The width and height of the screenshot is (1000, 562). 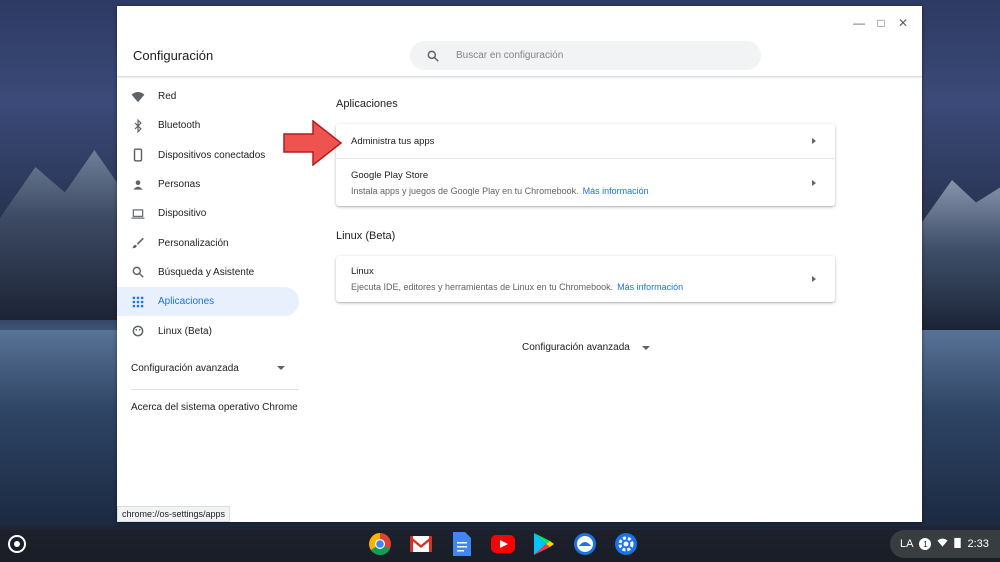 I want to click on sidebar-item-personalizacion: Personalización, so click(x=208, y=242).